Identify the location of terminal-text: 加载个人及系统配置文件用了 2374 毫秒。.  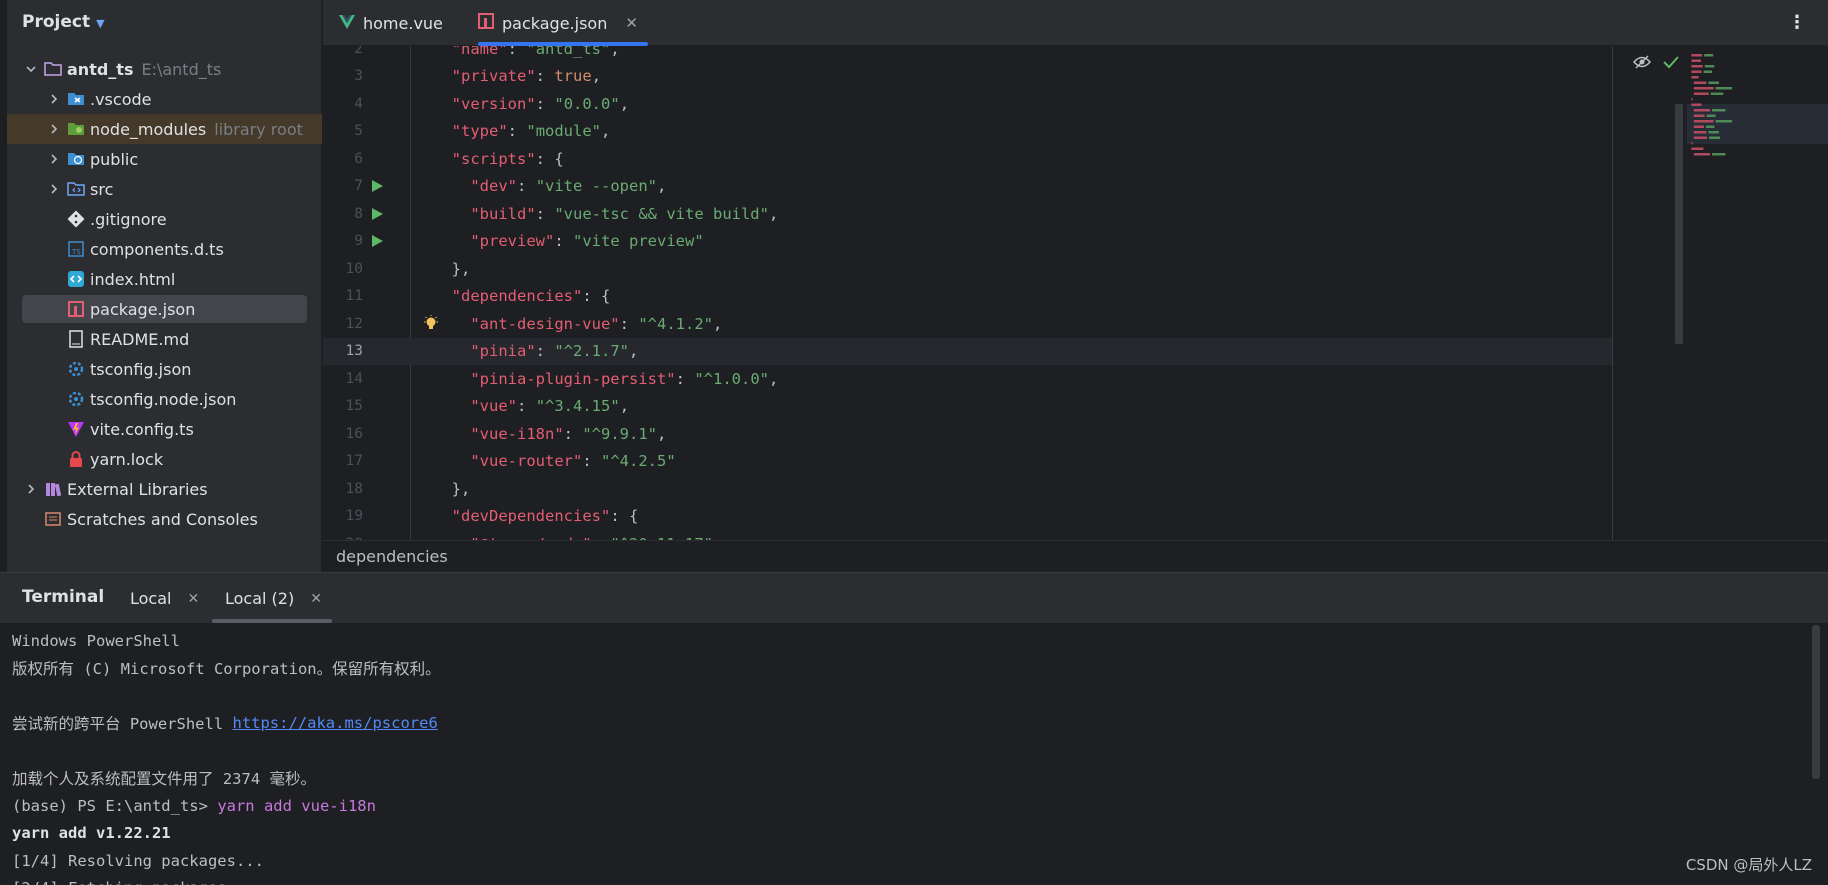
(164, 779).